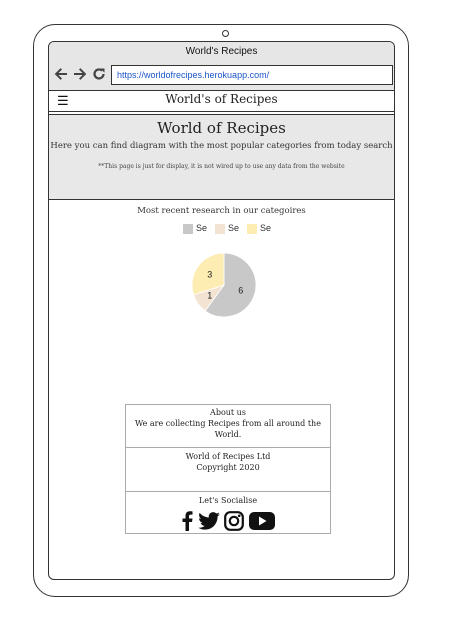 Image resolution: width=454 pixels, height=621 pixels. What do you see at coordinates (221, 52) in the screenshot?
I see `window-title: World's Recipes` at bounding box center [221, 52].